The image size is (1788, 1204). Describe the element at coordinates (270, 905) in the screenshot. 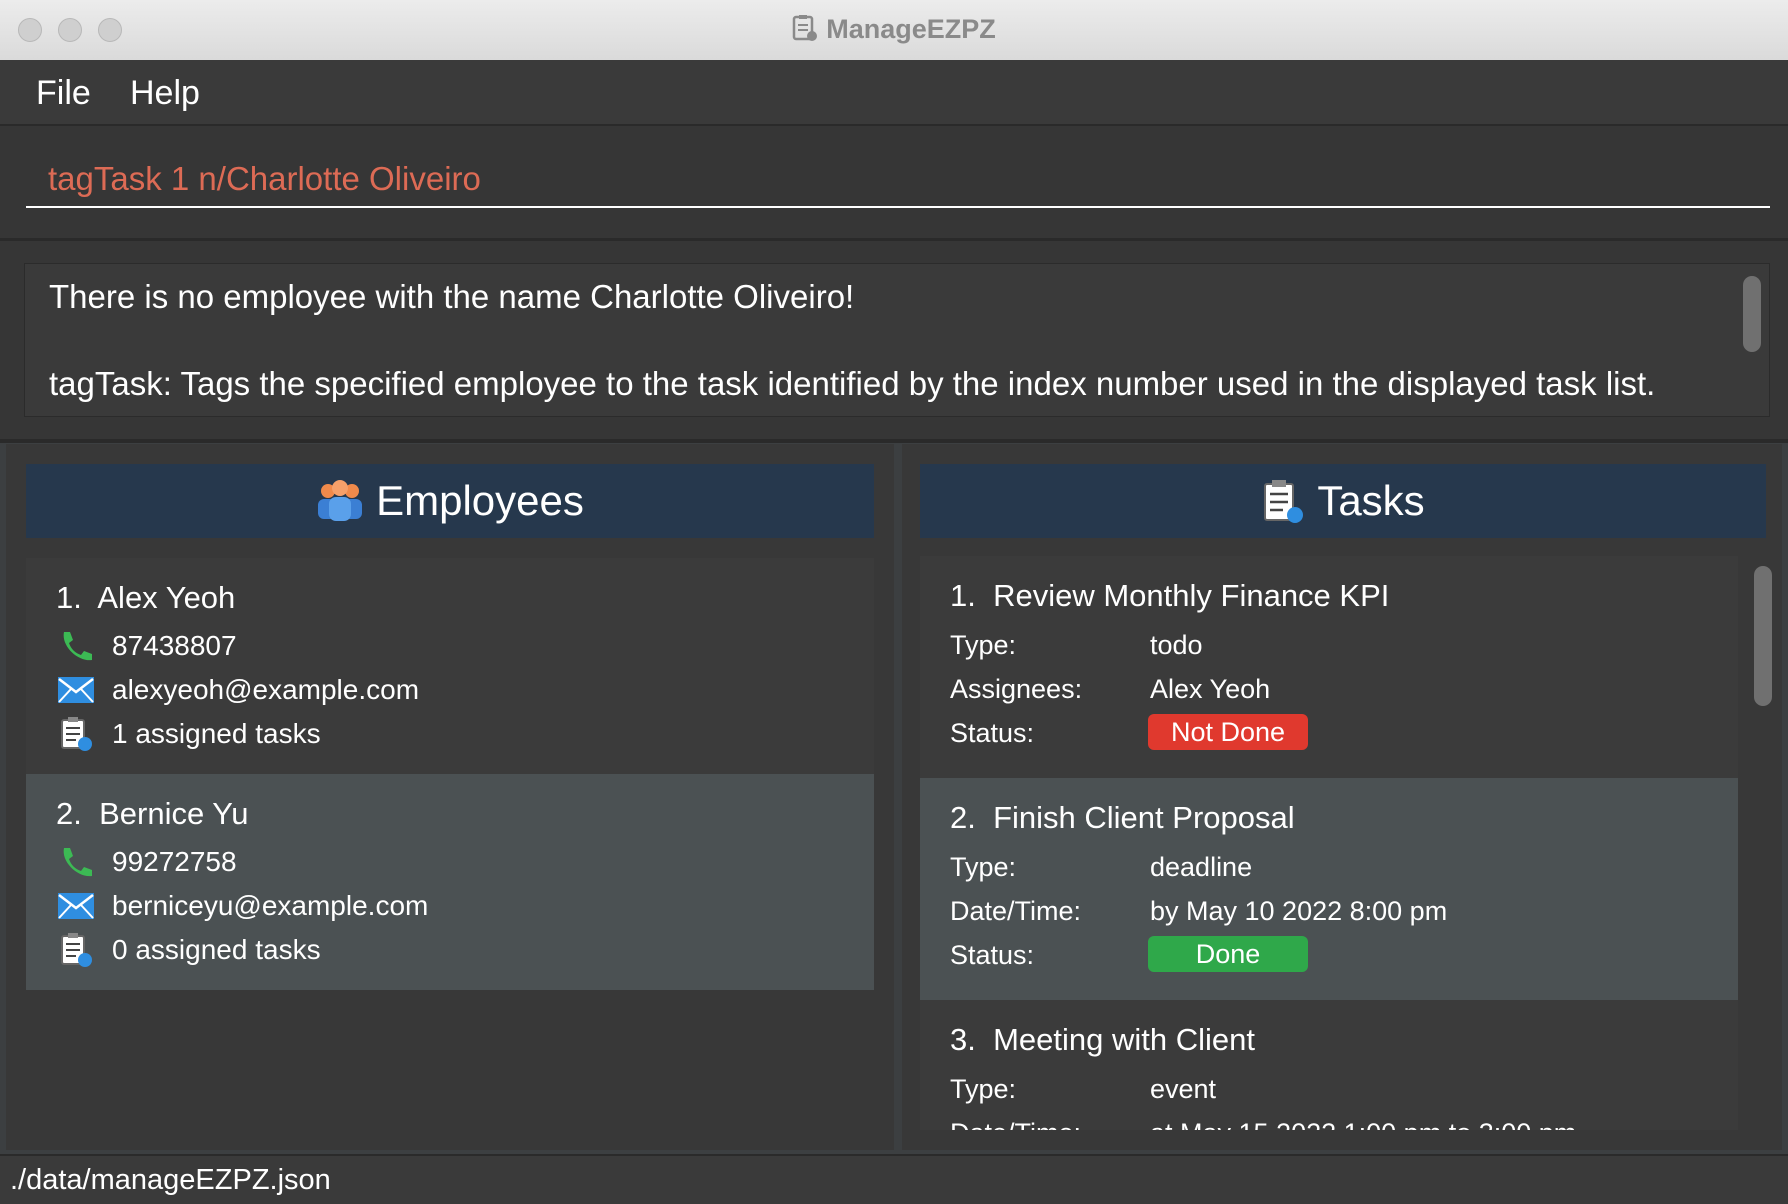

I see `employee-email: berniceyu@example.com` at that location.